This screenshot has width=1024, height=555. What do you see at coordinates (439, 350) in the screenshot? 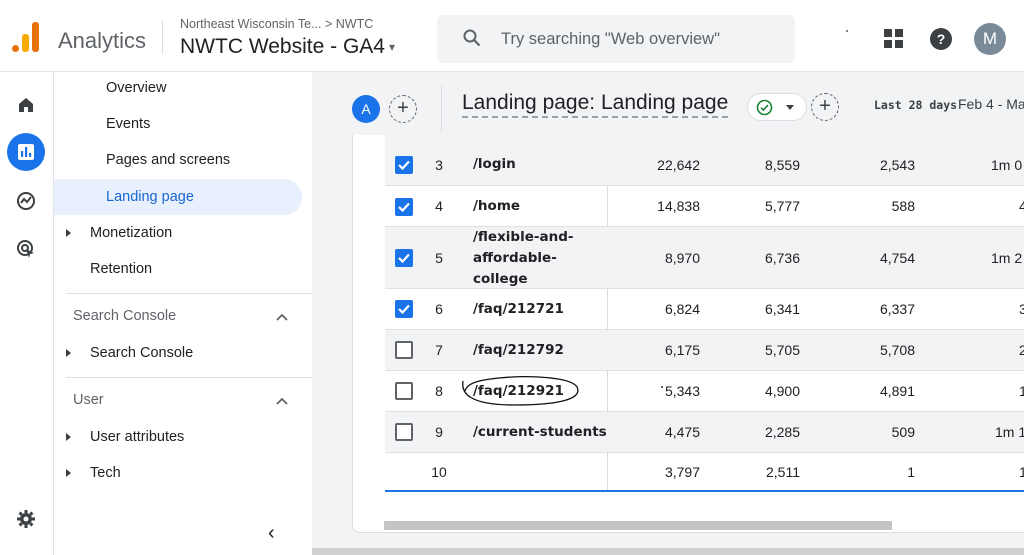
I see `row-index: 7` at bounding box center [439, 350].